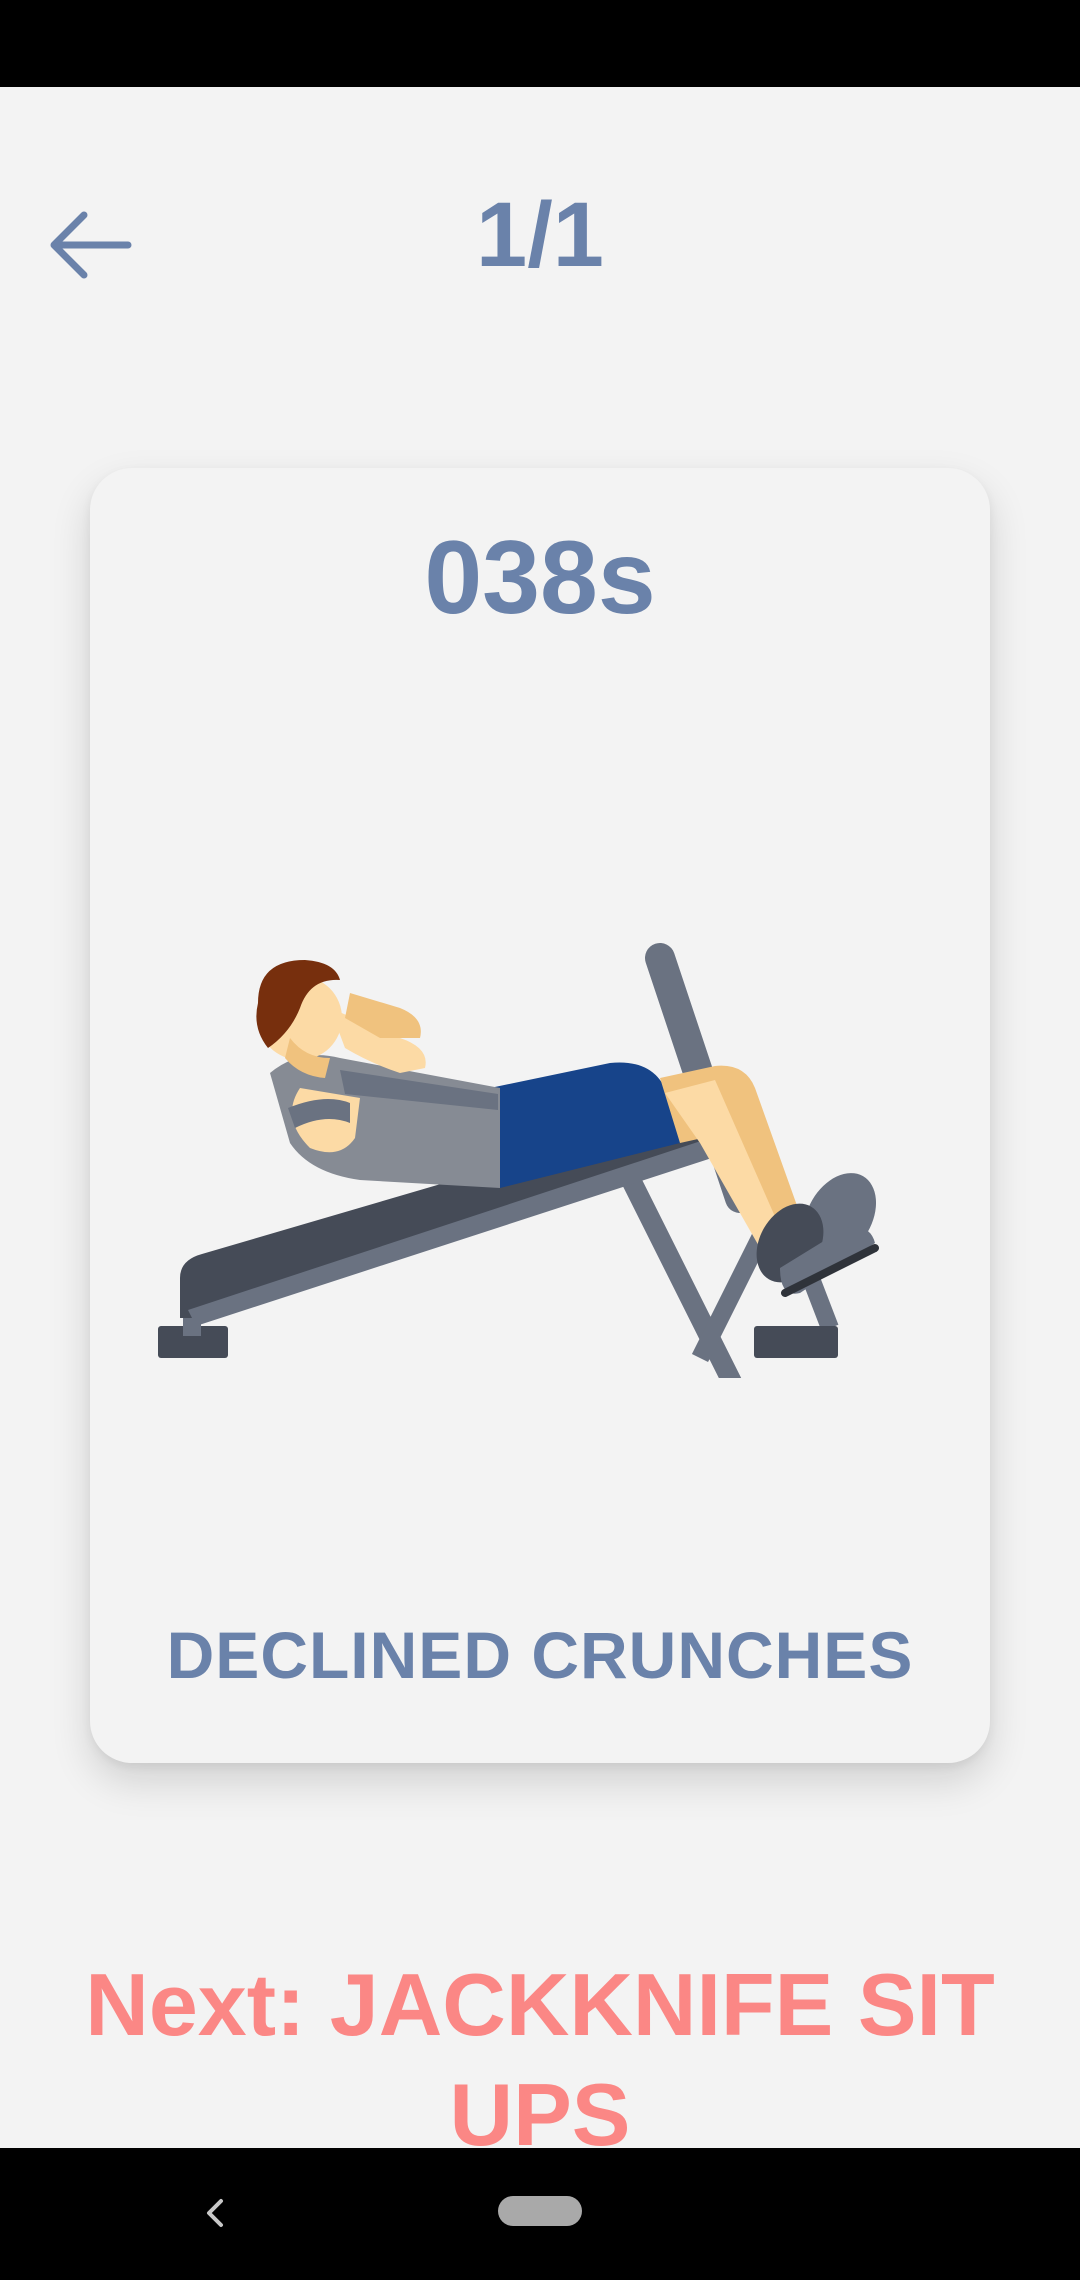 This screenshot has width=1080, height=2280. I want to click on nav-back-button, so click(215, 2213).